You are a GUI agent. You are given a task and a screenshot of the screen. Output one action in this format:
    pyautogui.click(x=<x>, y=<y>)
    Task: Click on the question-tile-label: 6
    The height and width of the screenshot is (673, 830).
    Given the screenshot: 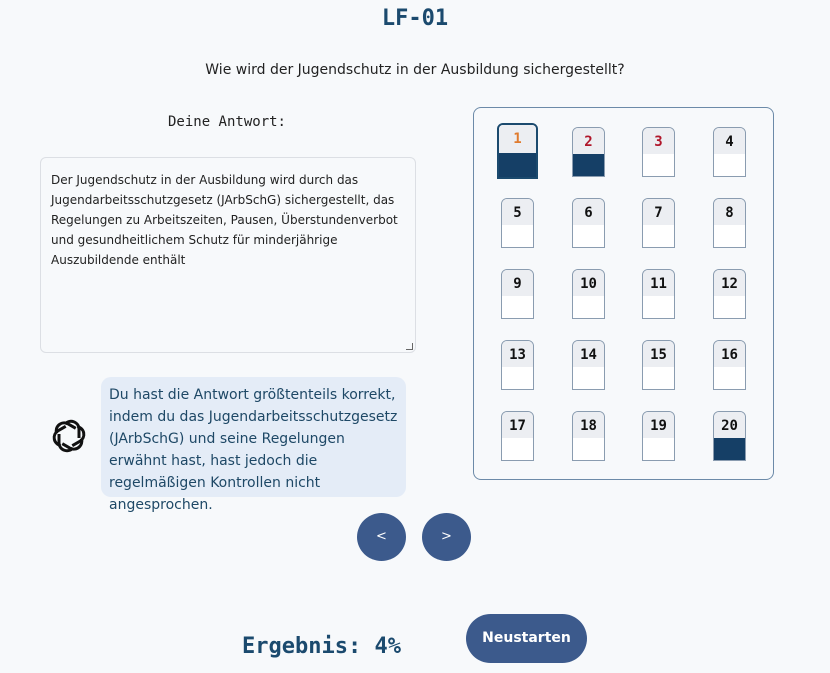 What is the action you would take?
    pyautogui.click(x=588, y=212)
    